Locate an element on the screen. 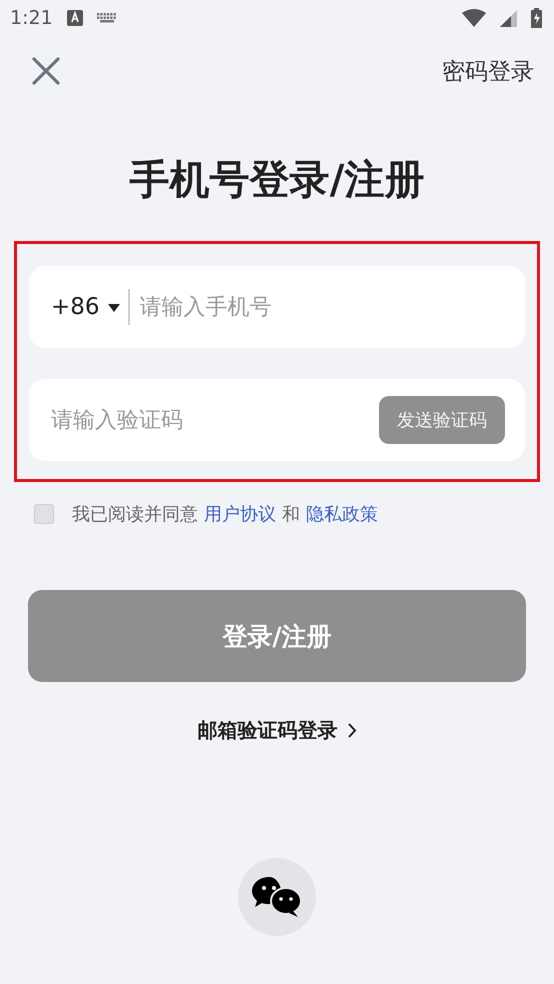  email-login-link: 邮箱验证码登录 is located at coordinates (277, 730).